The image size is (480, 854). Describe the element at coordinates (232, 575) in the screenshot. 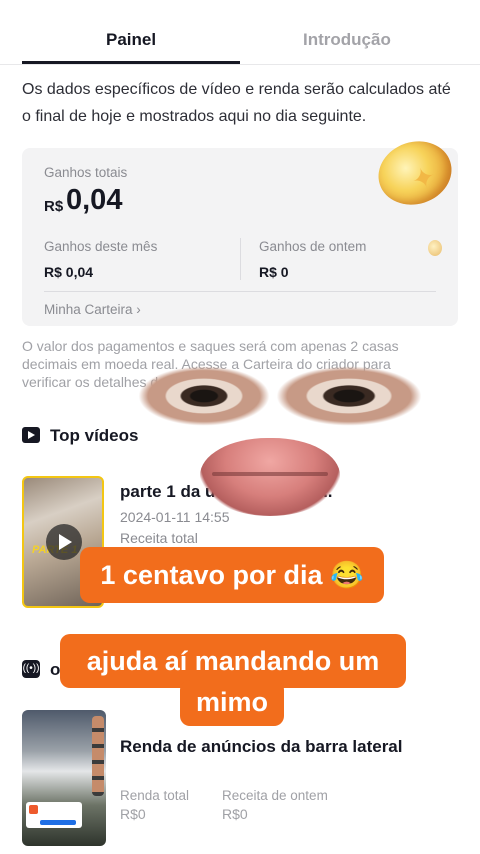

I see `caption-1: 1 centavo por dia 😂` at that location.